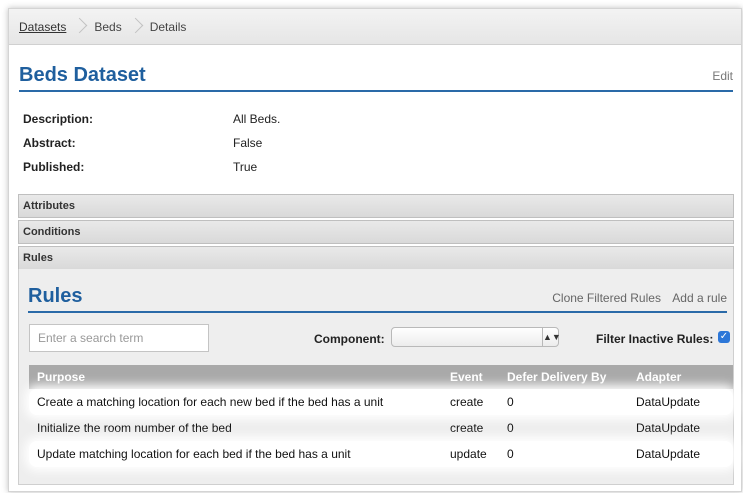 This screenshot has width=743, height=493. What do you see at coordinates (349, 339) in the screenshot?
I see `component-label: Component:` at bounding box center [349, 339].